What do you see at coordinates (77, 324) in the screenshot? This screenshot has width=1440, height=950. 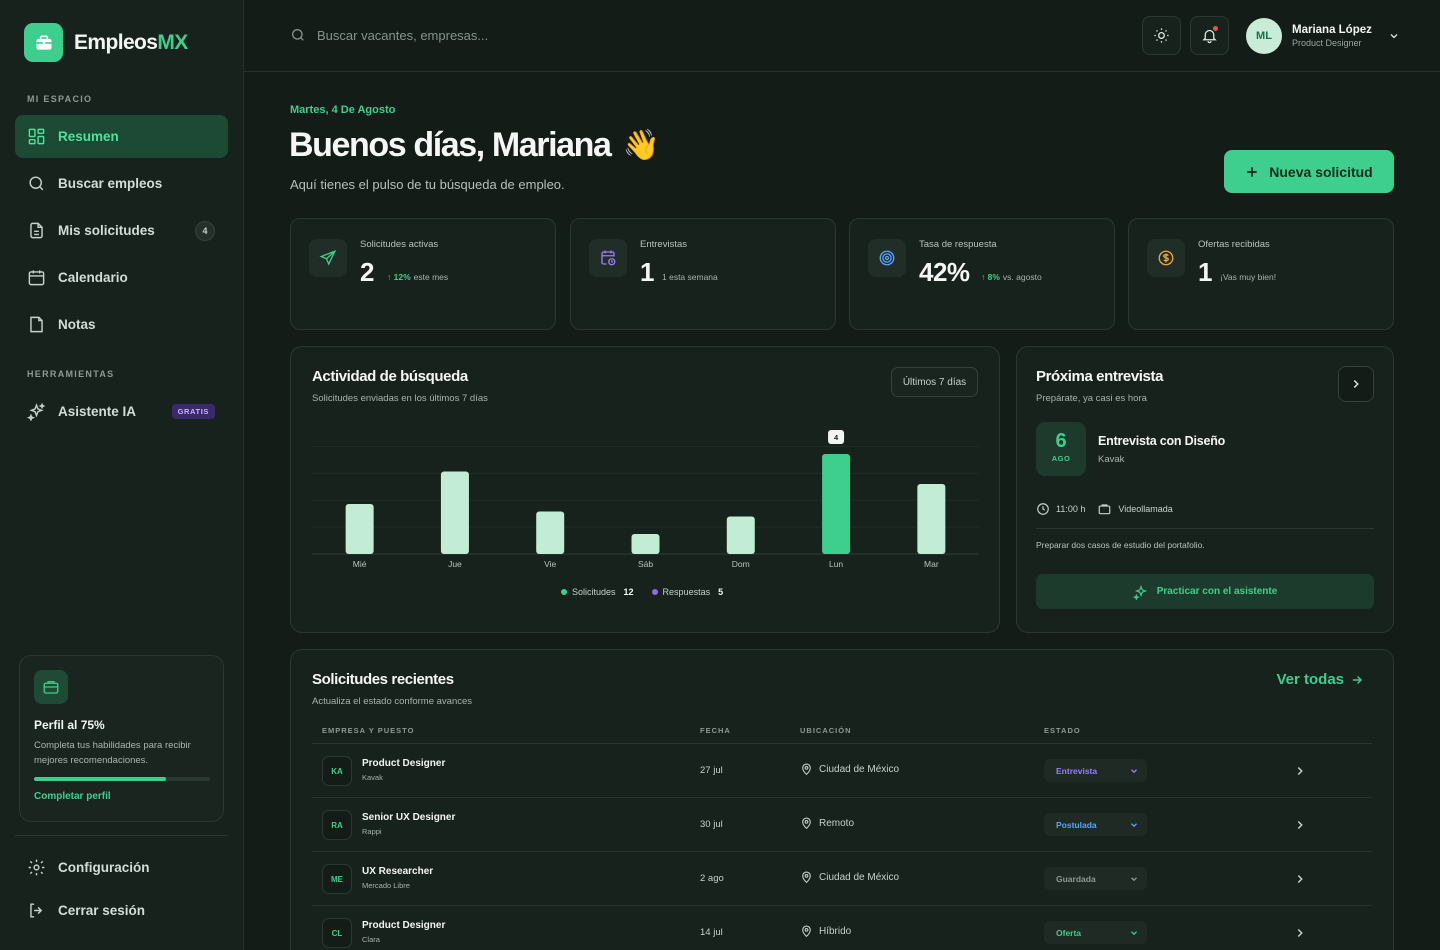 I see `sidebar-item-label: Notas` at bounding box center [77, 324].